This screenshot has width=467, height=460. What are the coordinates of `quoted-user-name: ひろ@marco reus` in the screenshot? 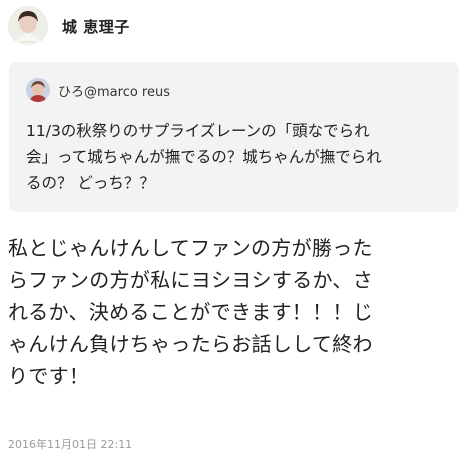 It's located at (114, 90).